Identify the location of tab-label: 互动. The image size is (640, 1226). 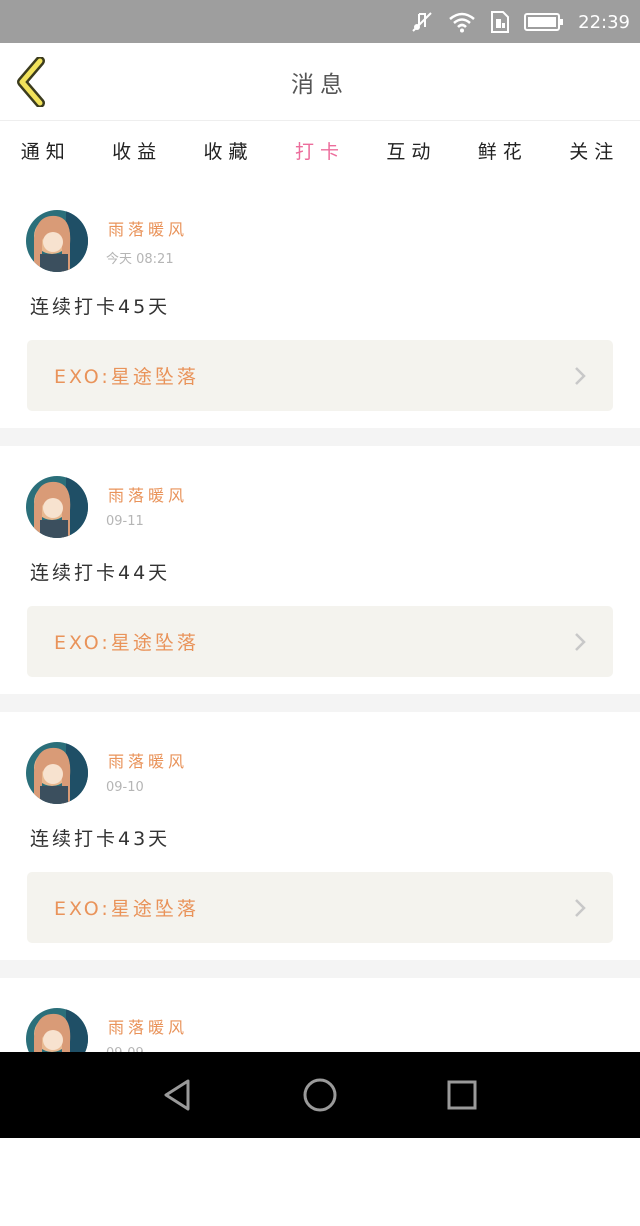
(411, 151).